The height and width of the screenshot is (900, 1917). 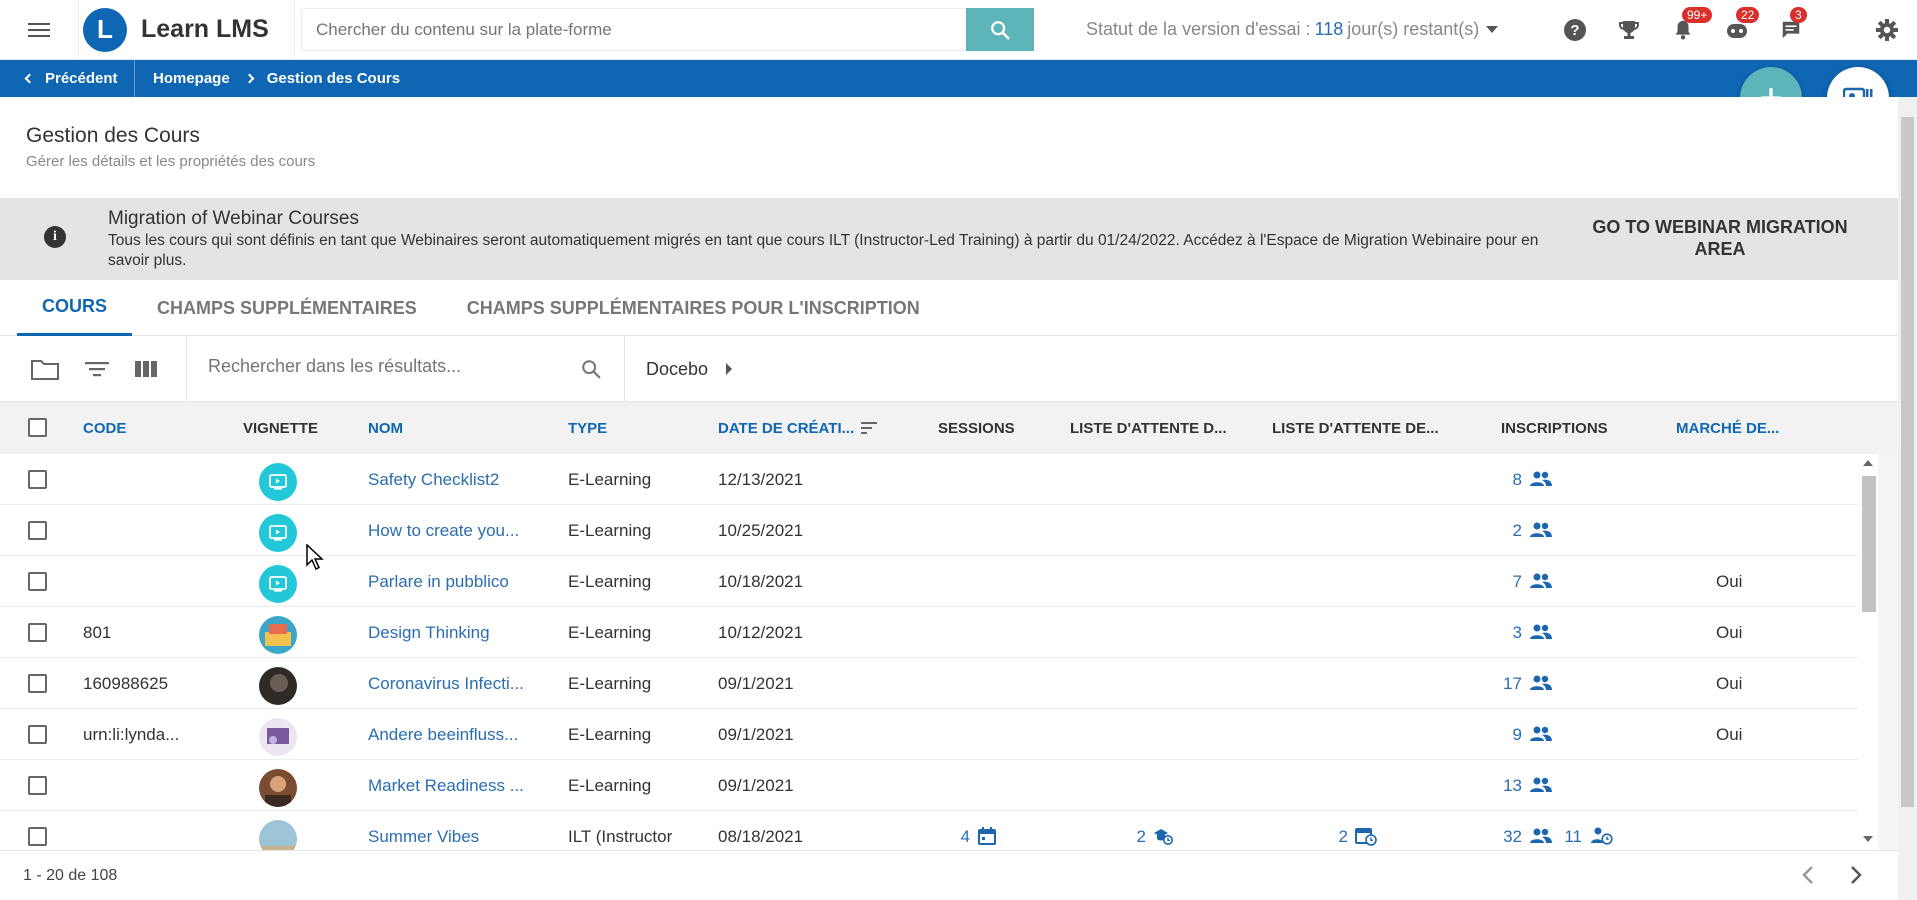 What do you see at coordinates (1737, 30) in the screenshot?
I see `messages-icon: 22` at bounding box center [1737, 30].